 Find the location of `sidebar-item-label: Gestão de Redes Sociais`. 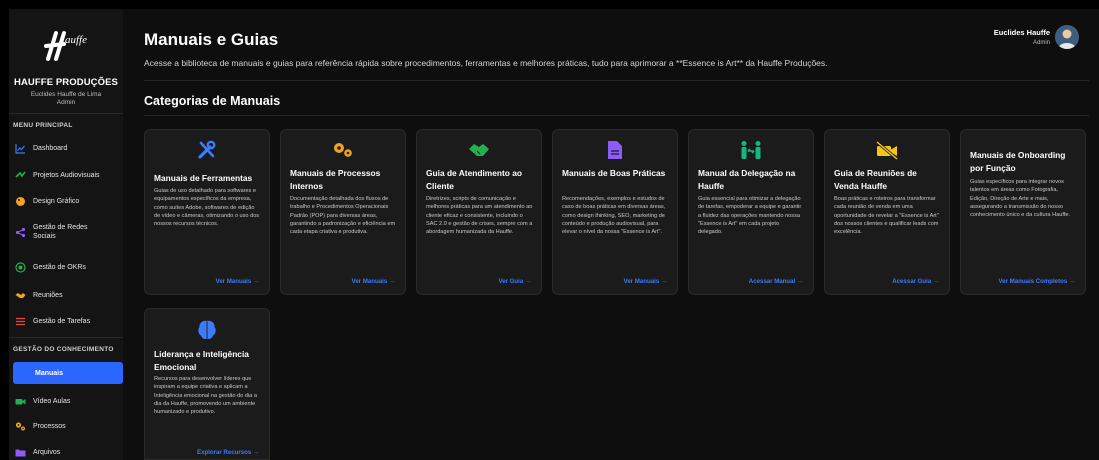

sidebar-item-label: Gestão de Redes Sociais is located at coordinates (60, 232).